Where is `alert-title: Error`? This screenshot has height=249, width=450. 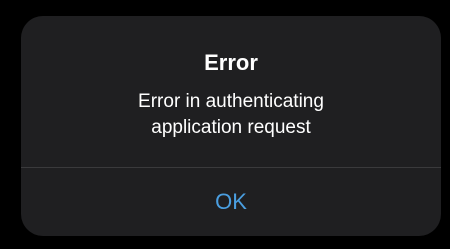 alert-title: Error is located at coordinates (231, 62).